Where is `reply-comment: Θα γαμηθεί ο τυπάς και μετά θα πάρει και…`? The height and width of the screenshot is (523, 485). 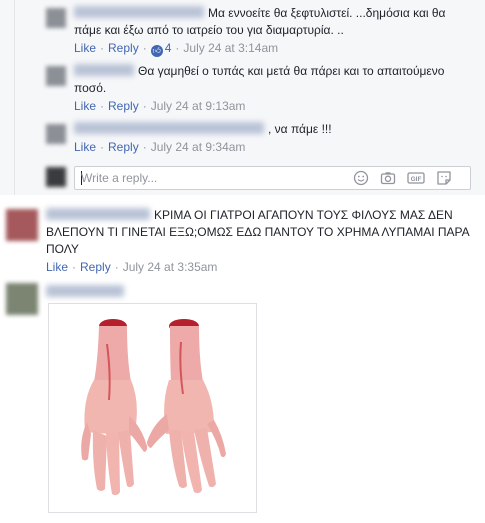
reply-comment: Θα γαμηθεί ο τυπάς και μετά θα πάρει και… is located at coordinates (274, 88).